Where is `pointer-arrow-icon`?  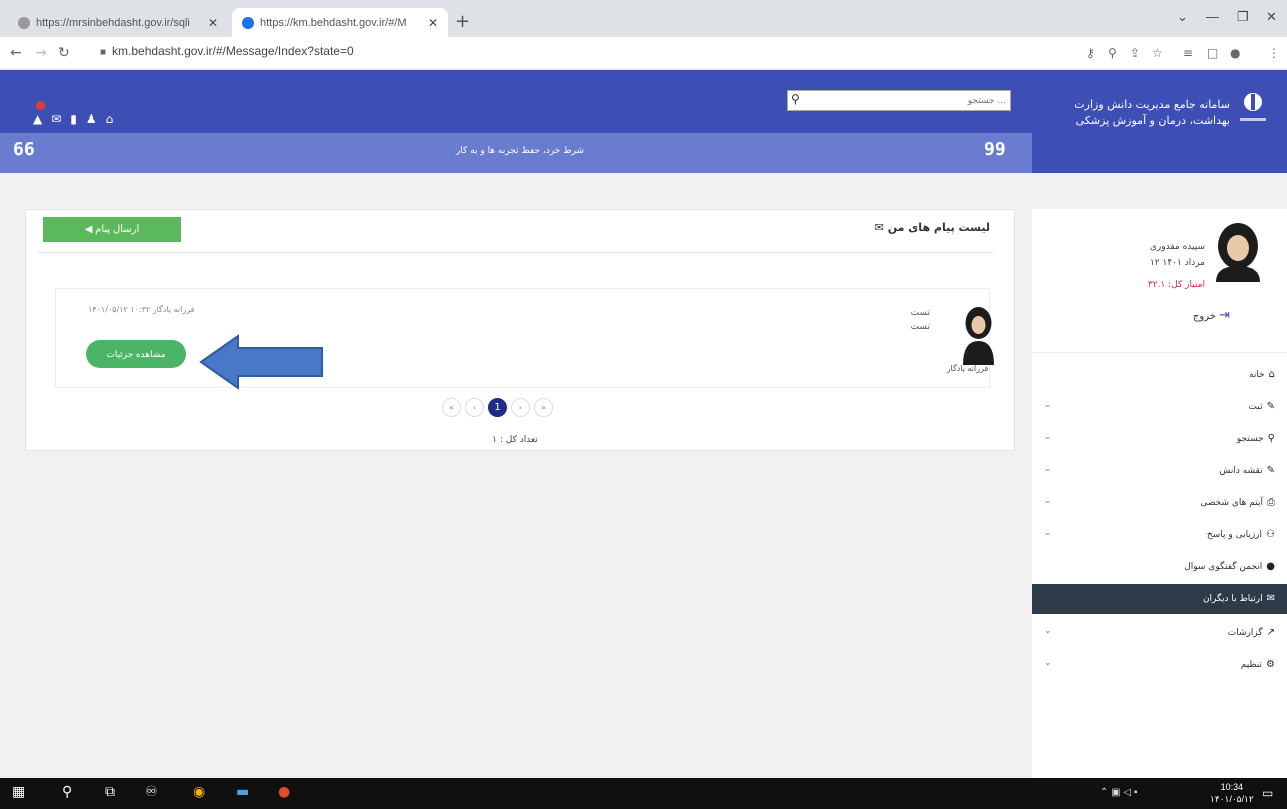 pointer-arrow-icon is located at coordinates (261, 362).